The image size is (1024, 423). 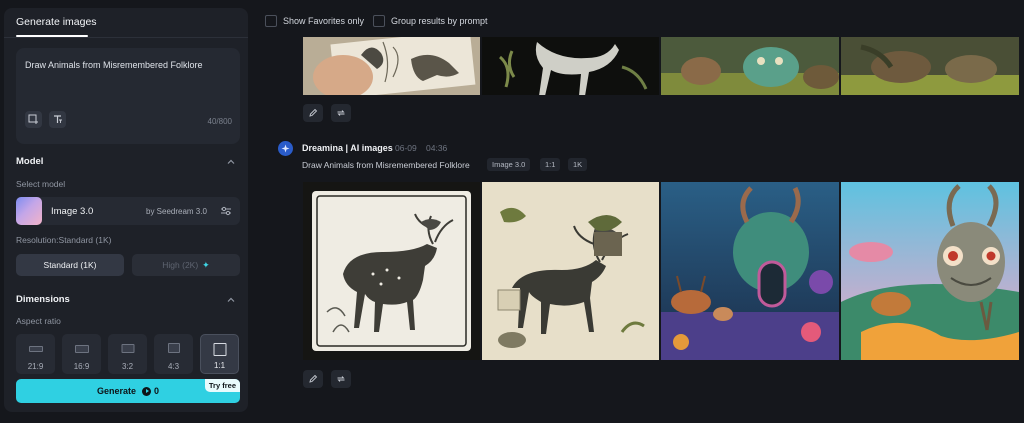 I want to click on tag-resolution: 1K, so click(x=578, y=164).